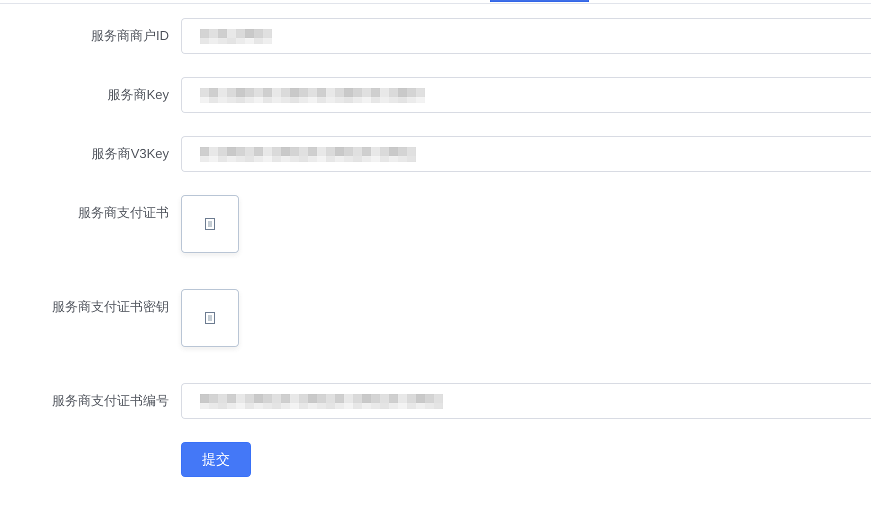 This screenshot has height=513, width=871. Describe the element at coordinates (123, 213) in the screenshot. I see `field-label: 服务商支付证书` at that location.